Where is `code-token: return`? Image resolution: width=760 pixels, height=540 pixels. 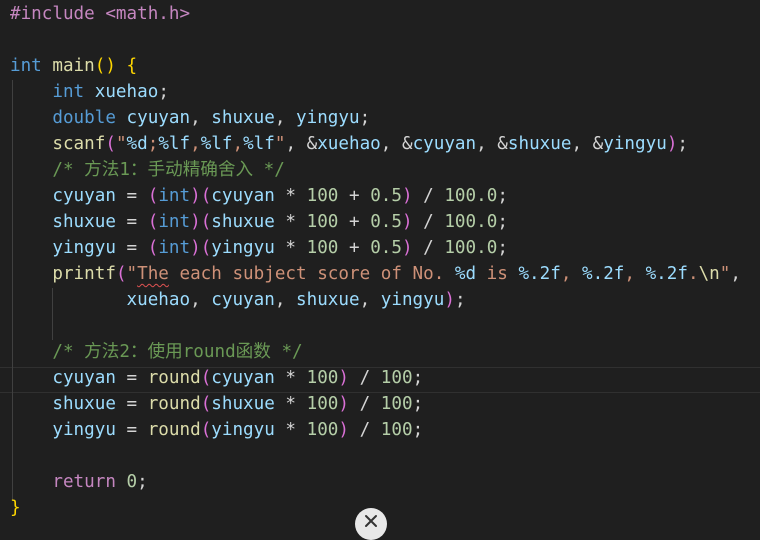 code-token: return is located at coordinates (84, 482).